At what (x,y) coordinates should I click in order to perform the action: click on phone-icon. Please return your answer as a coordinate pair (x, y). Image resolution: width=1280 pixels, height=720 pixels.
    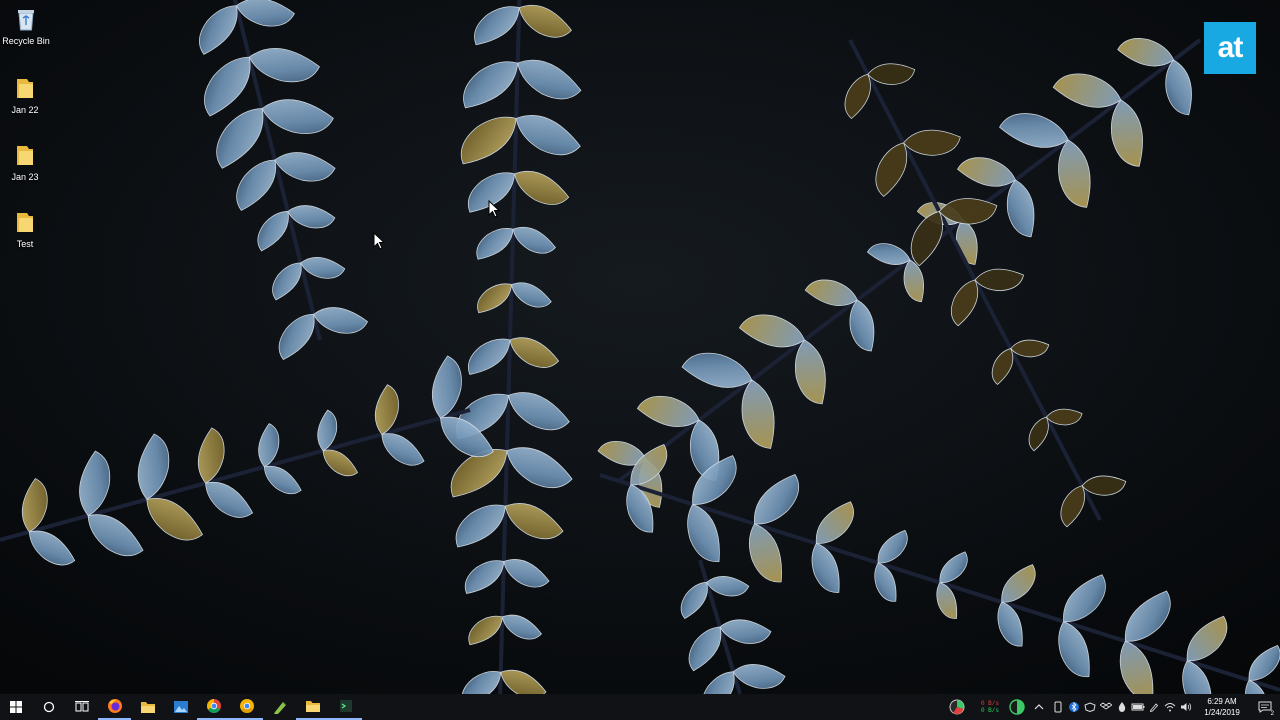
    Looking at the image, I should click on (1058, 707).